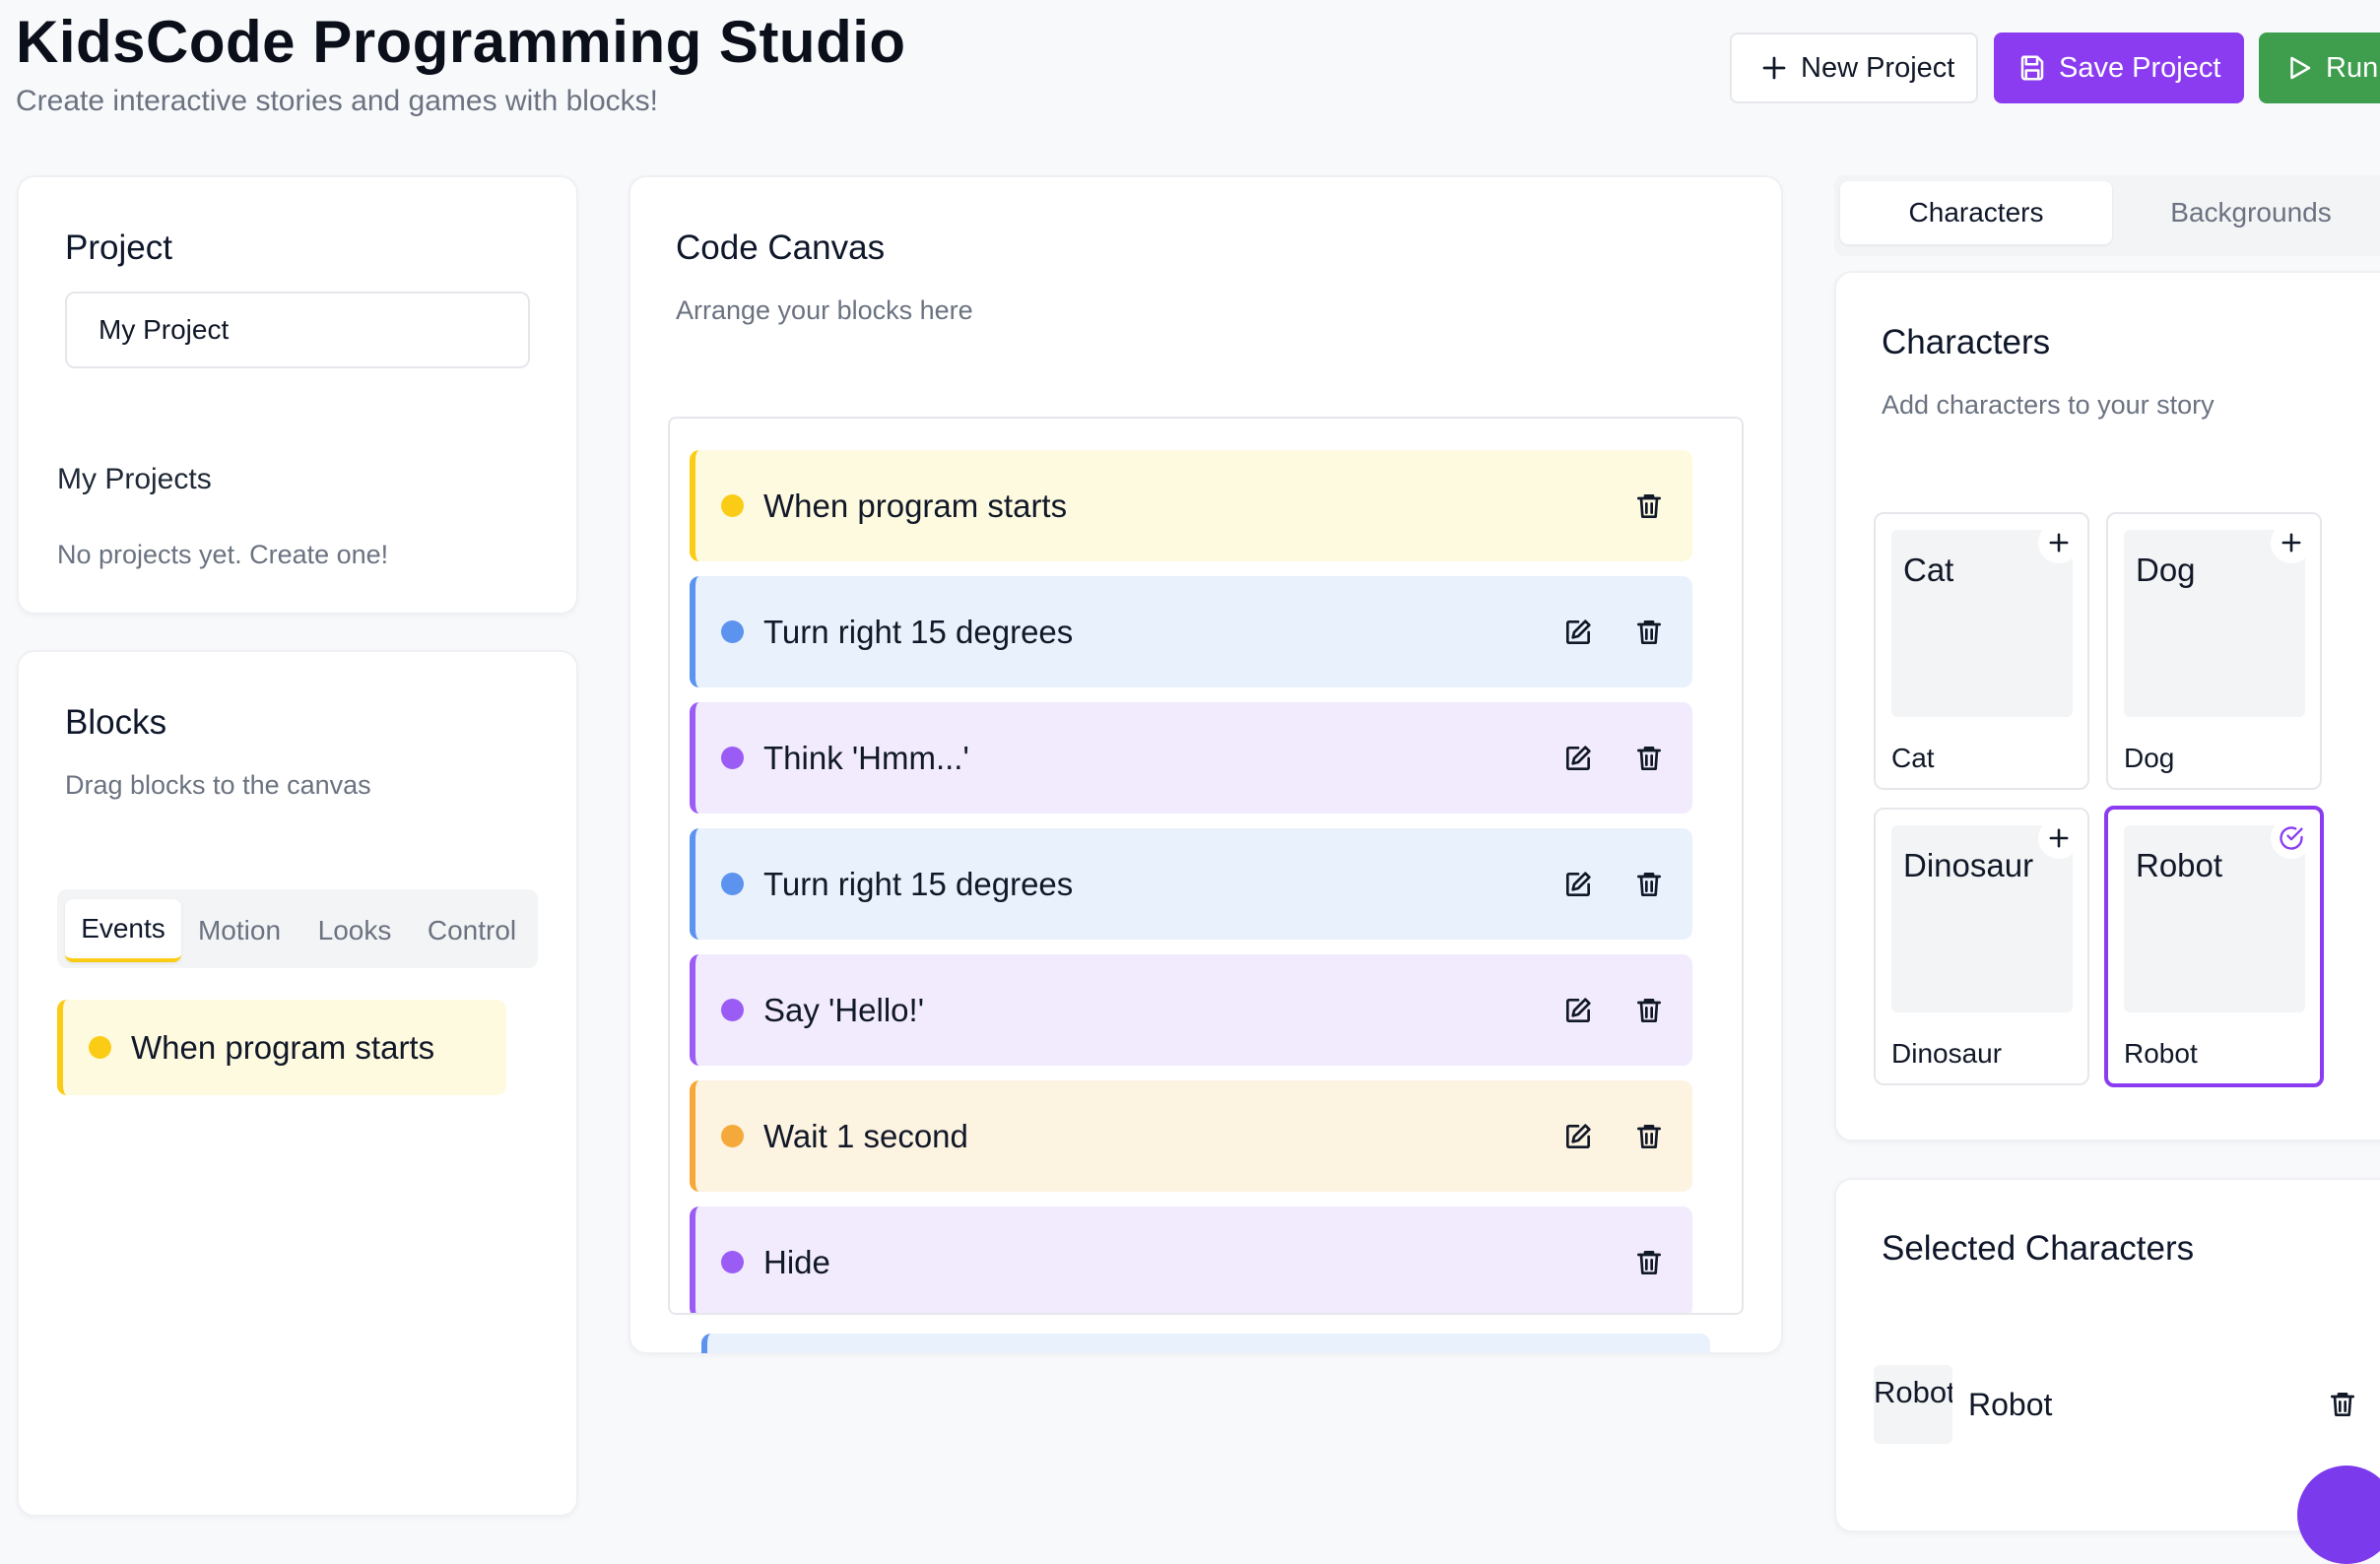 The height and width of the screenshot is (1564, 2380). I want to click on thumbnail-text: Dinosaur, so click(1968, 865).